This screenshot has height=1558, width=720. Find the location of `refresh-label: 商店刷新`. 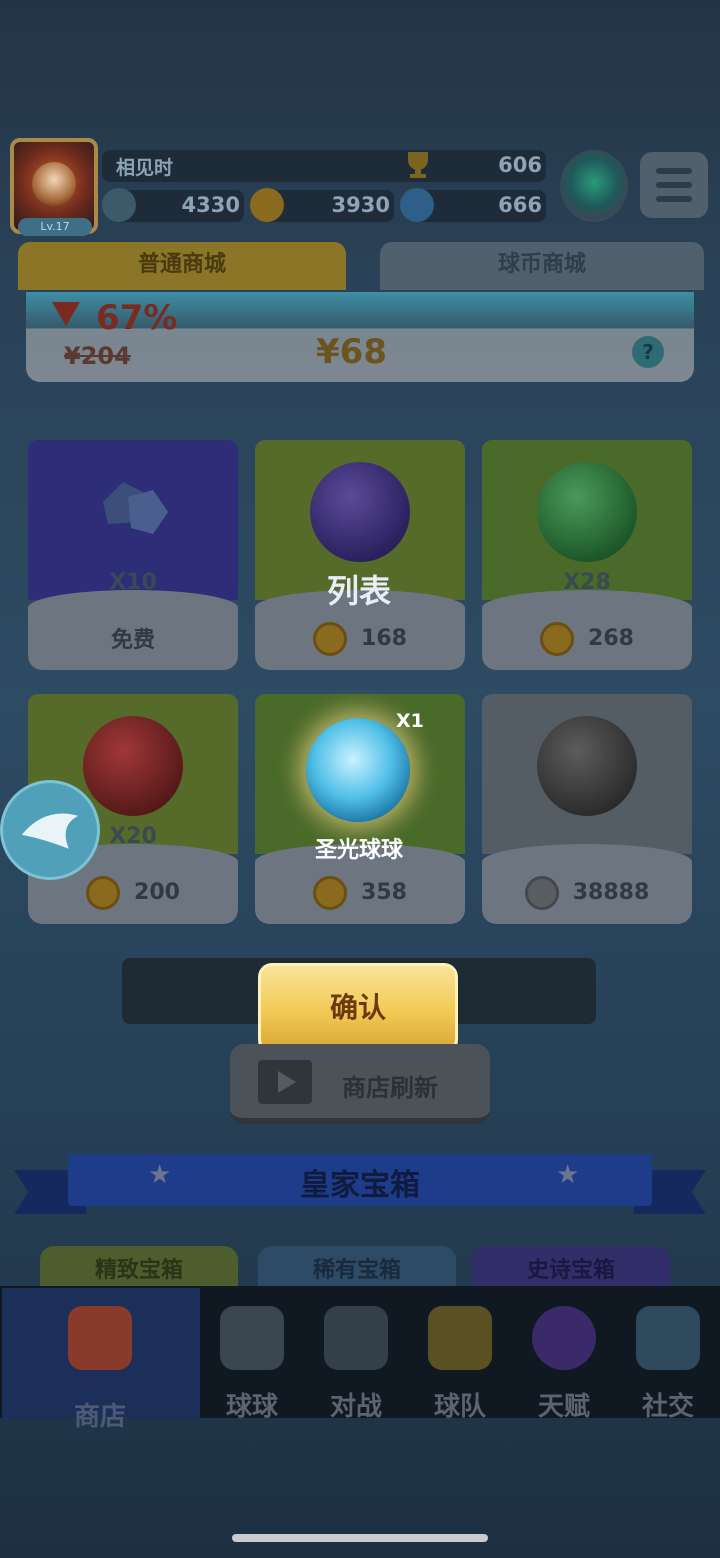

refresh-label: 商店刷新 is located at coordinates (390, 1088).